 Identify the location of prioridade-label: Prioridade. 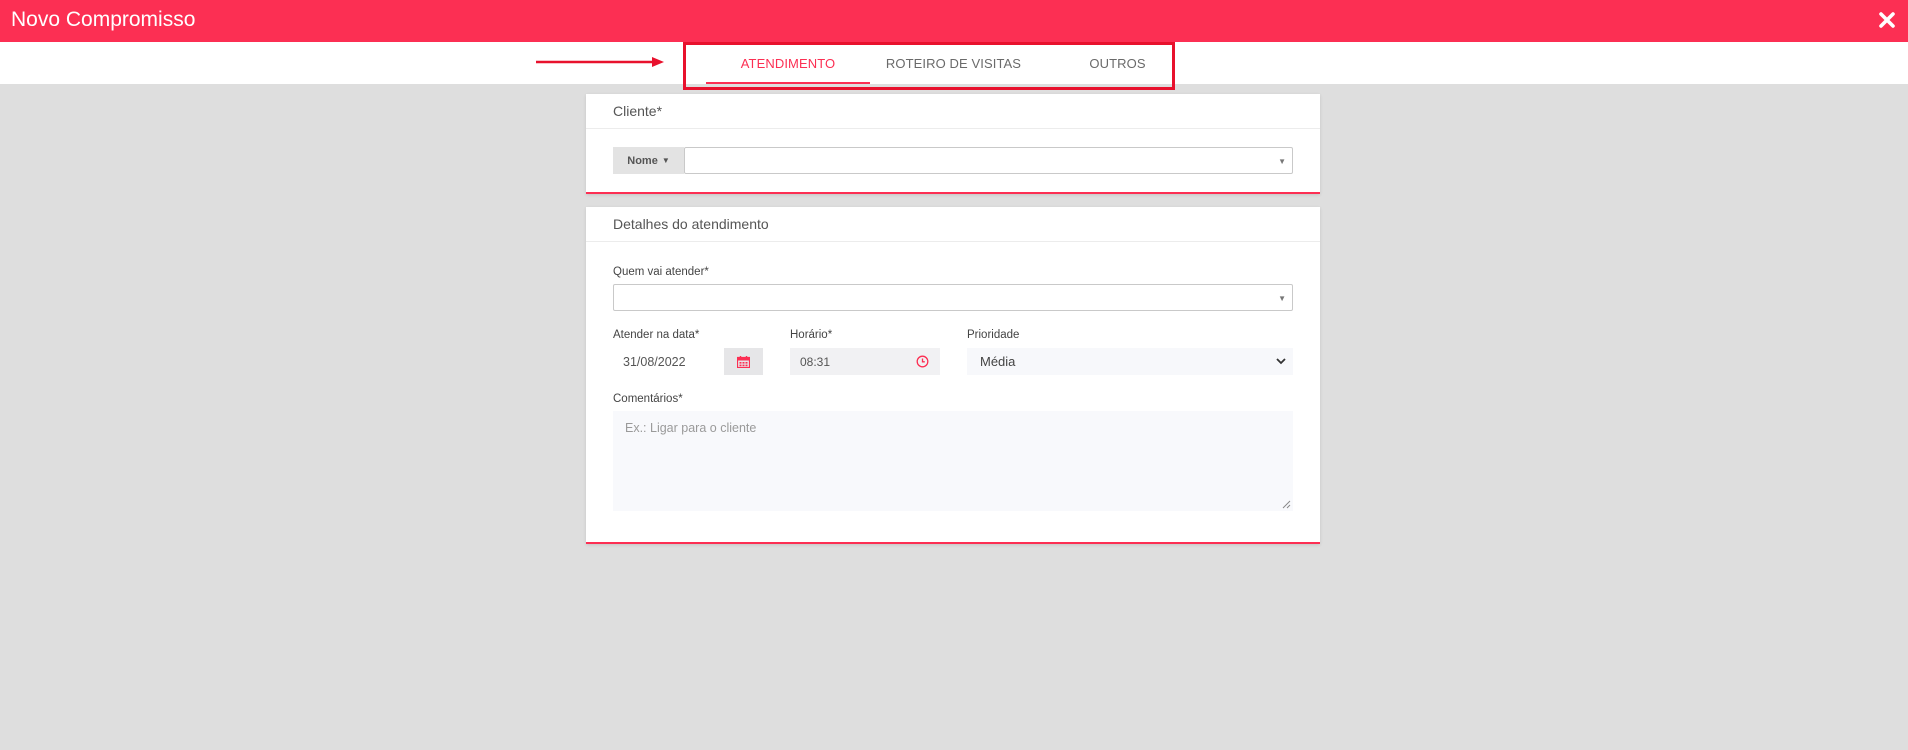
(993, 335).